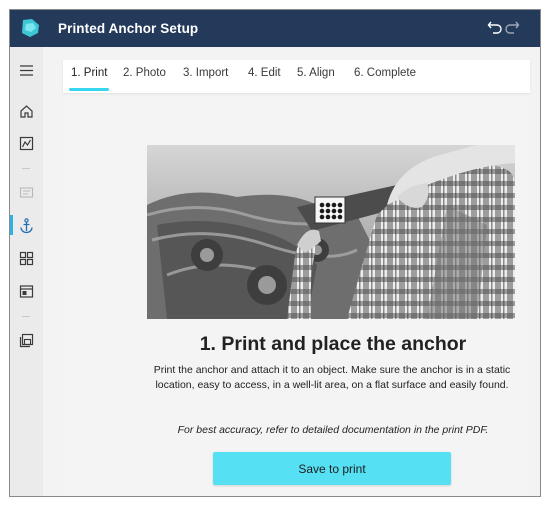 The image size is (551, 514). What do you see at coordinates (264, 73) in the screenshot?
I see `tab-label: 4. Edit` at bounding box center [264, 73].